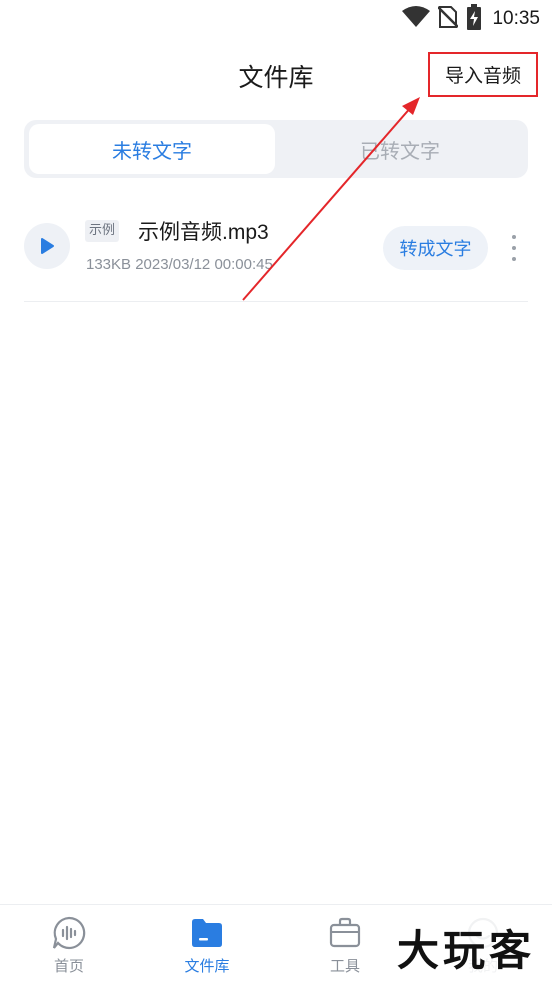  I want to click on nav-label-files: 文件库, so click(207, 966).